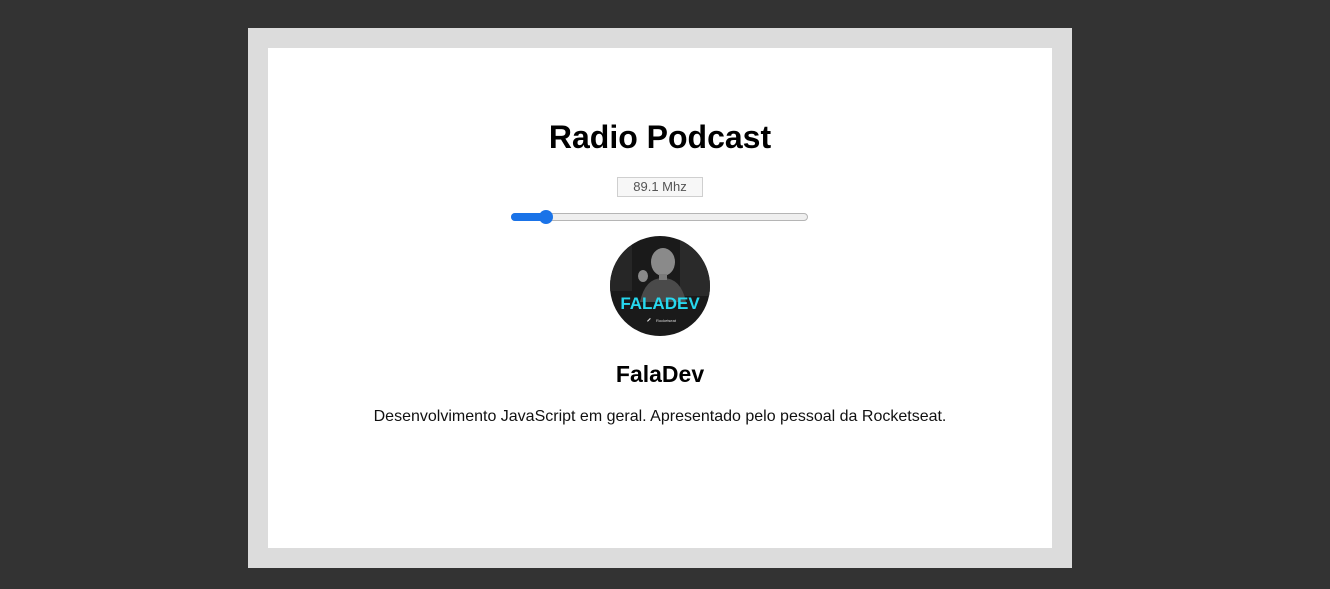 This screenshot has width=1330, height=589. I want to click on podcast-cover: FALADEV Rocketseat, so click(660, 286).